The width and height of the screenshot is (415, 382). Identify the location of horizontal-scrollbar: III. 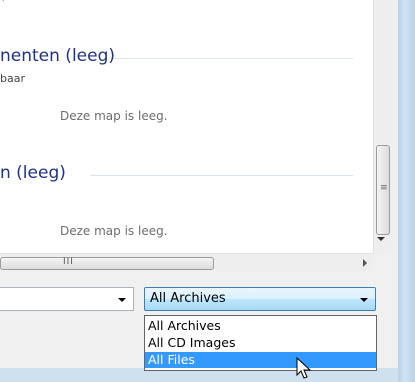
(186, 262).